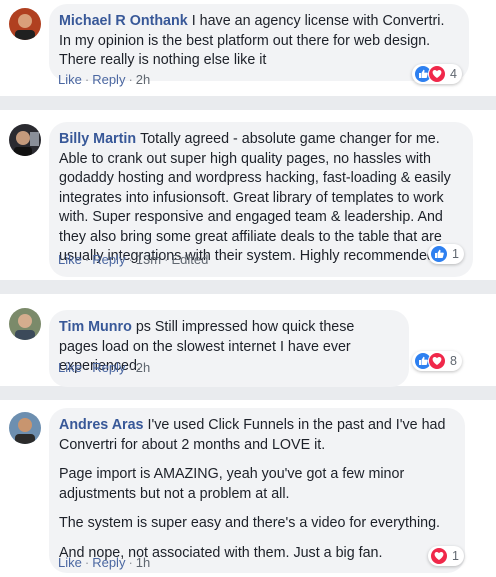 This screenshot has height=577, width=496. Describe the element at coordinates (148, 259) in the screenshot. I see `comment-time: 13m` at that location.